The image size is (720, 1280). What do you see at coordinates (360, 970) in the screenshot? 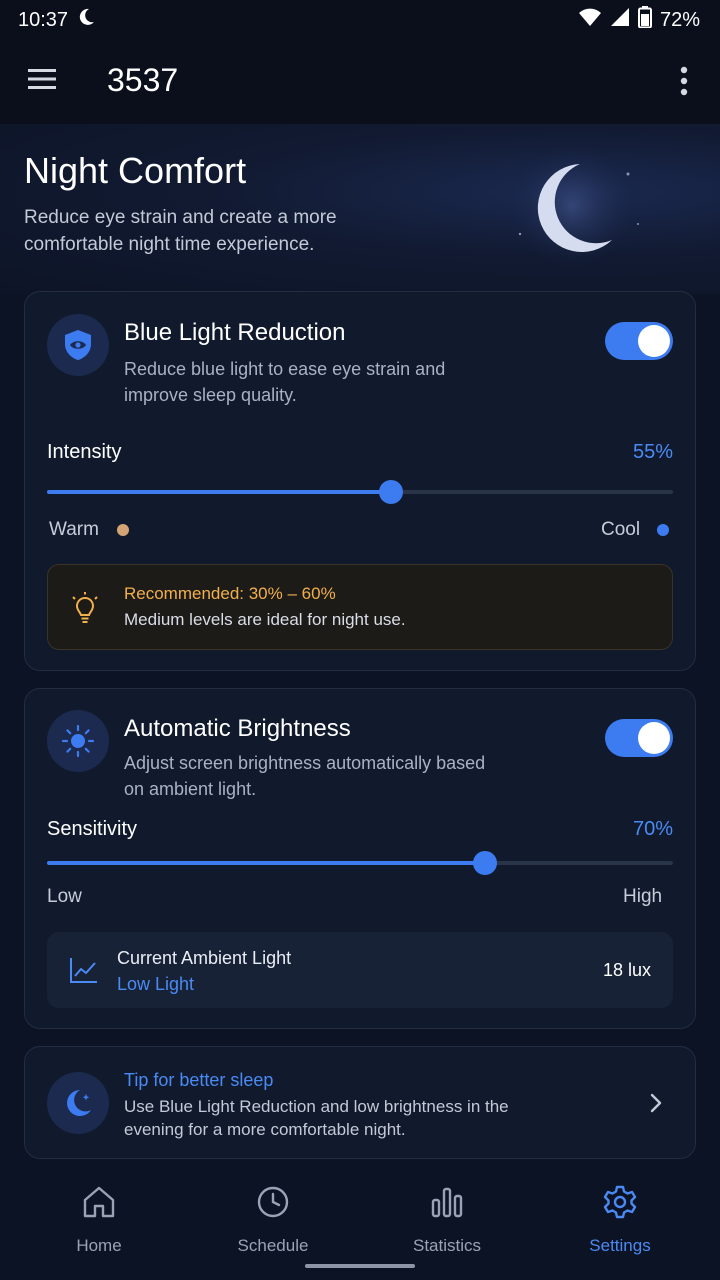
I see `ambient-light-box: Current Ambient Light Low Light 18 lux` at bounding box center [360, 970].